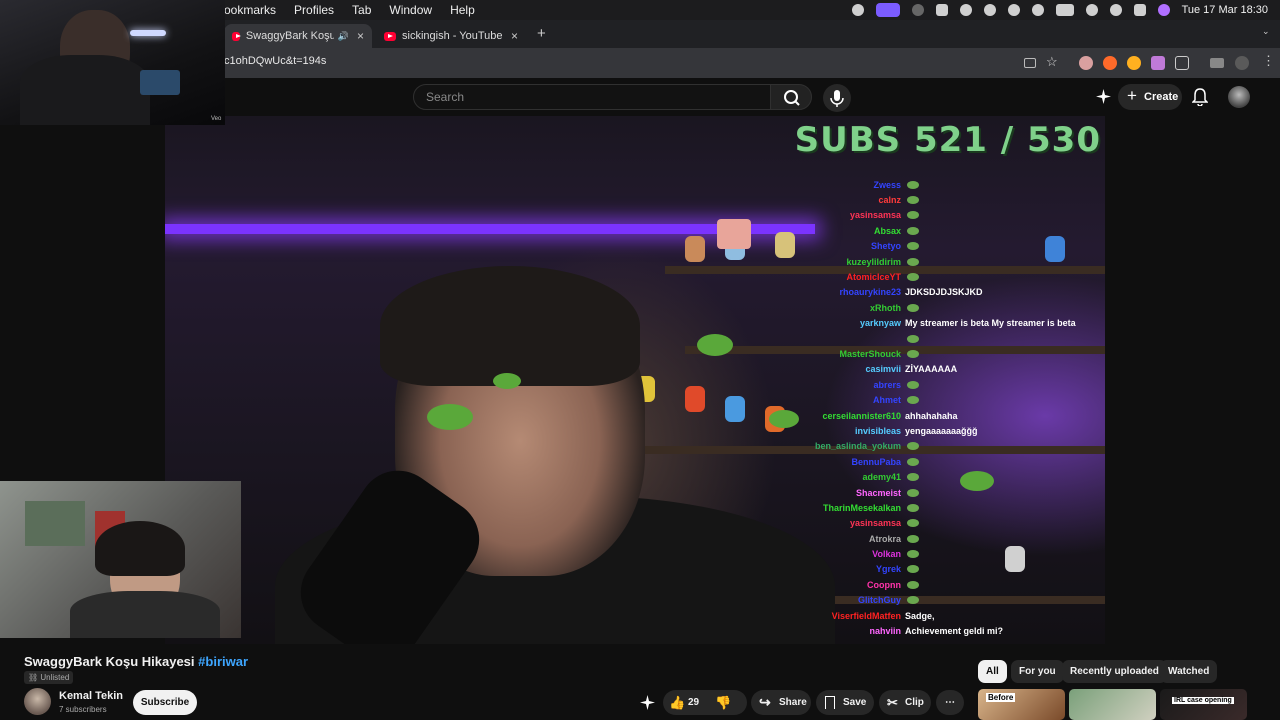 The image size is (1280, 720). I want to click on chip-all: All, so click(992, 671).